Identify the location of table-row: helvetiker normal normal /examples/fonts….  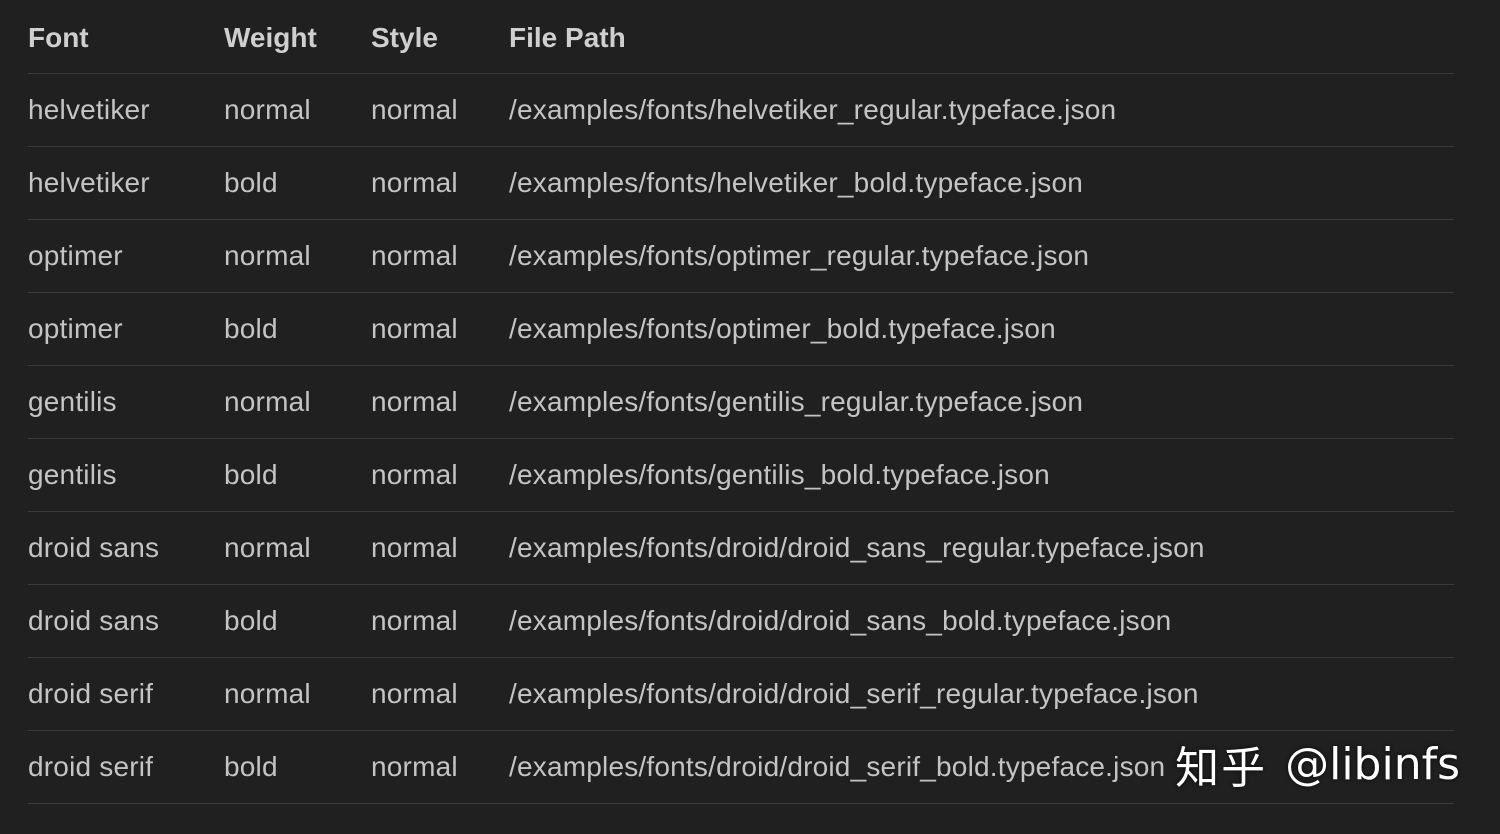
(741, 110).